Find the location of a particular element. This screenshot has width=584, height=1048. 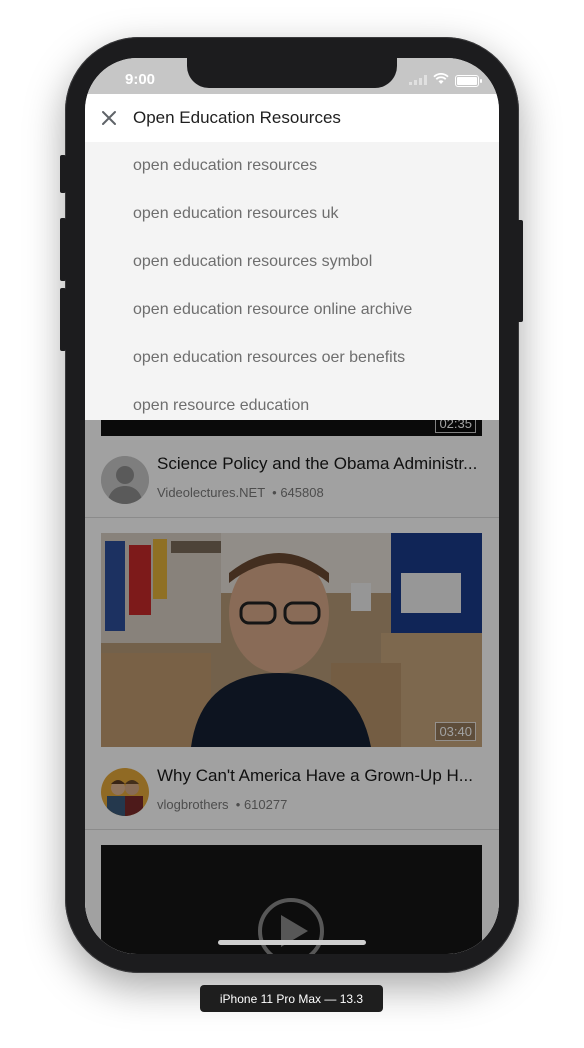

signal-icon is located at coordinates (418, 81).